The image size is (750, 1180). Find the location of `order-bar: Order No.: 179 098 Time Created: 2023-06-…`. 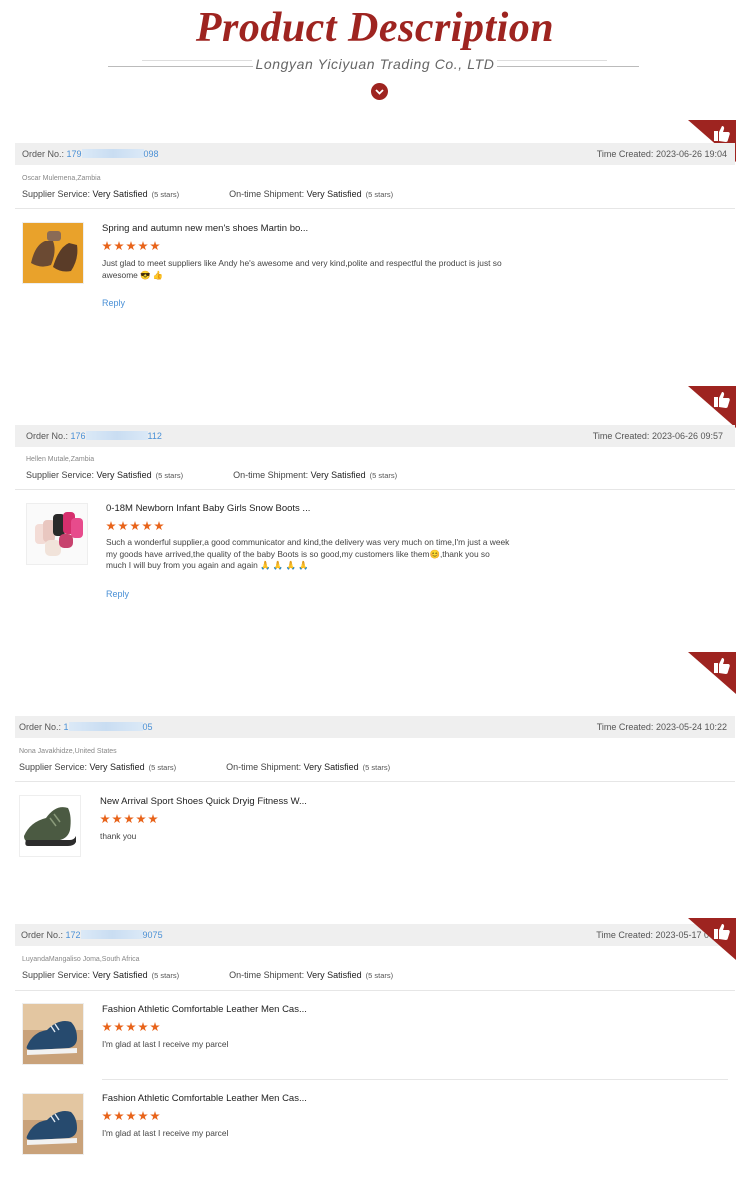

order-bar: Order No.: 179 098 Time Created: 2023-06-… is located at coordinates (375, 154).